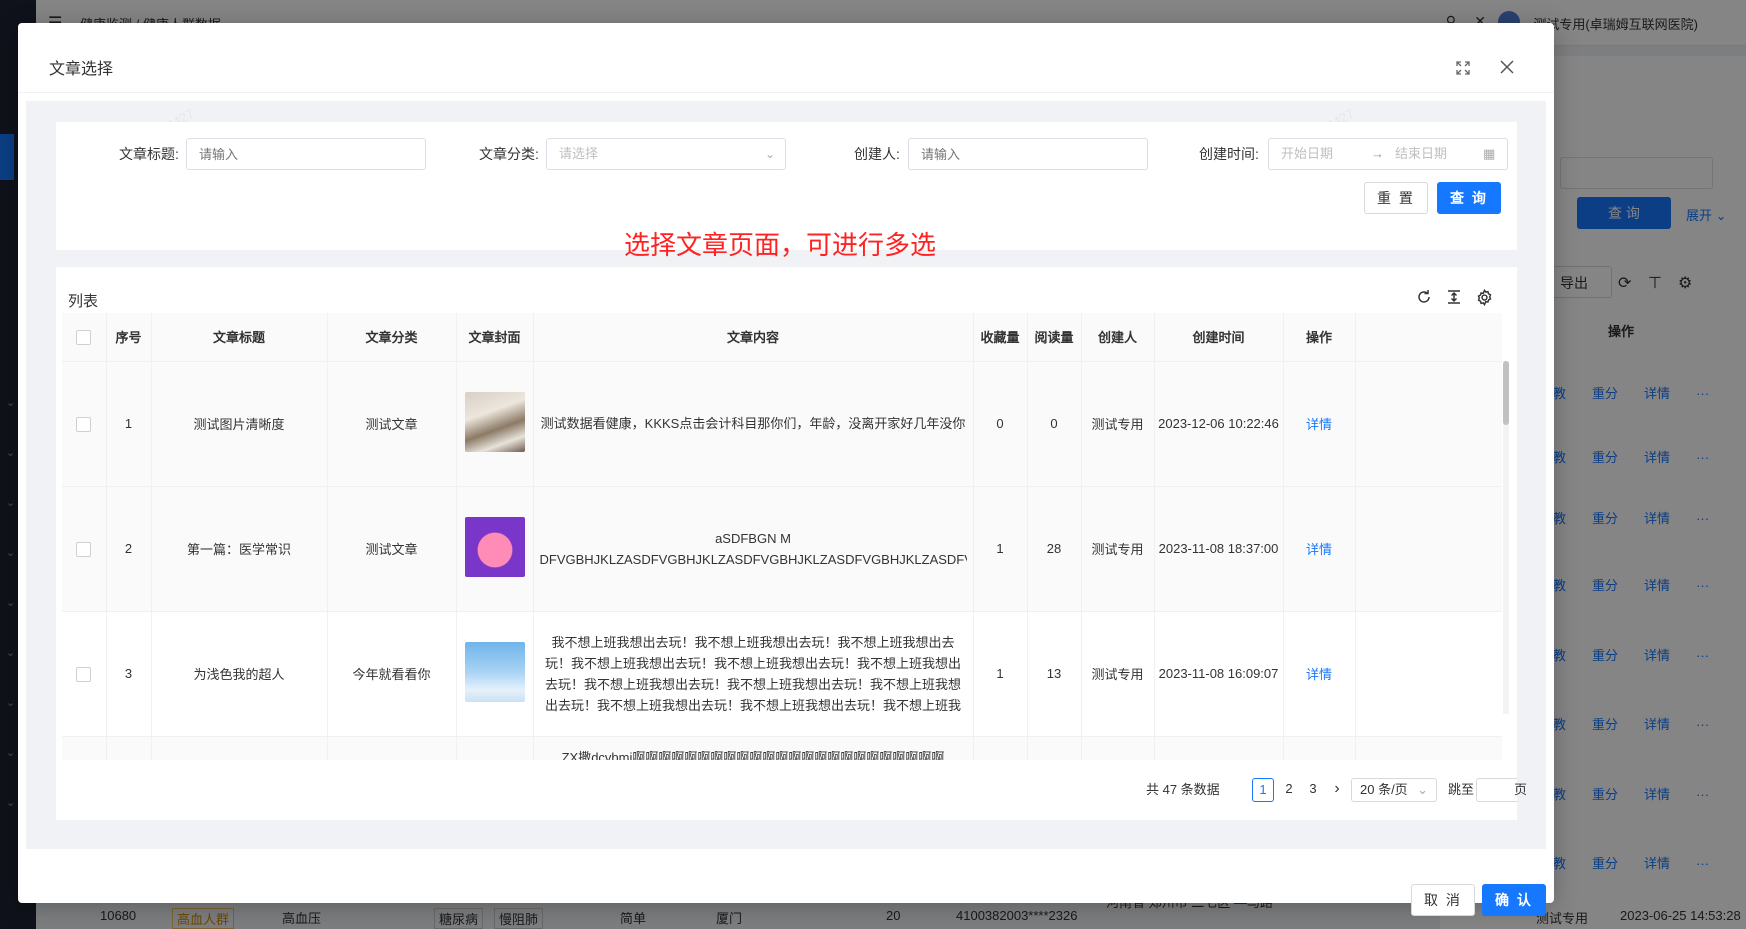 The height and width of the screenshot is (929, 1746). I want to click on column-header: 文章封面, so click(495, 337).